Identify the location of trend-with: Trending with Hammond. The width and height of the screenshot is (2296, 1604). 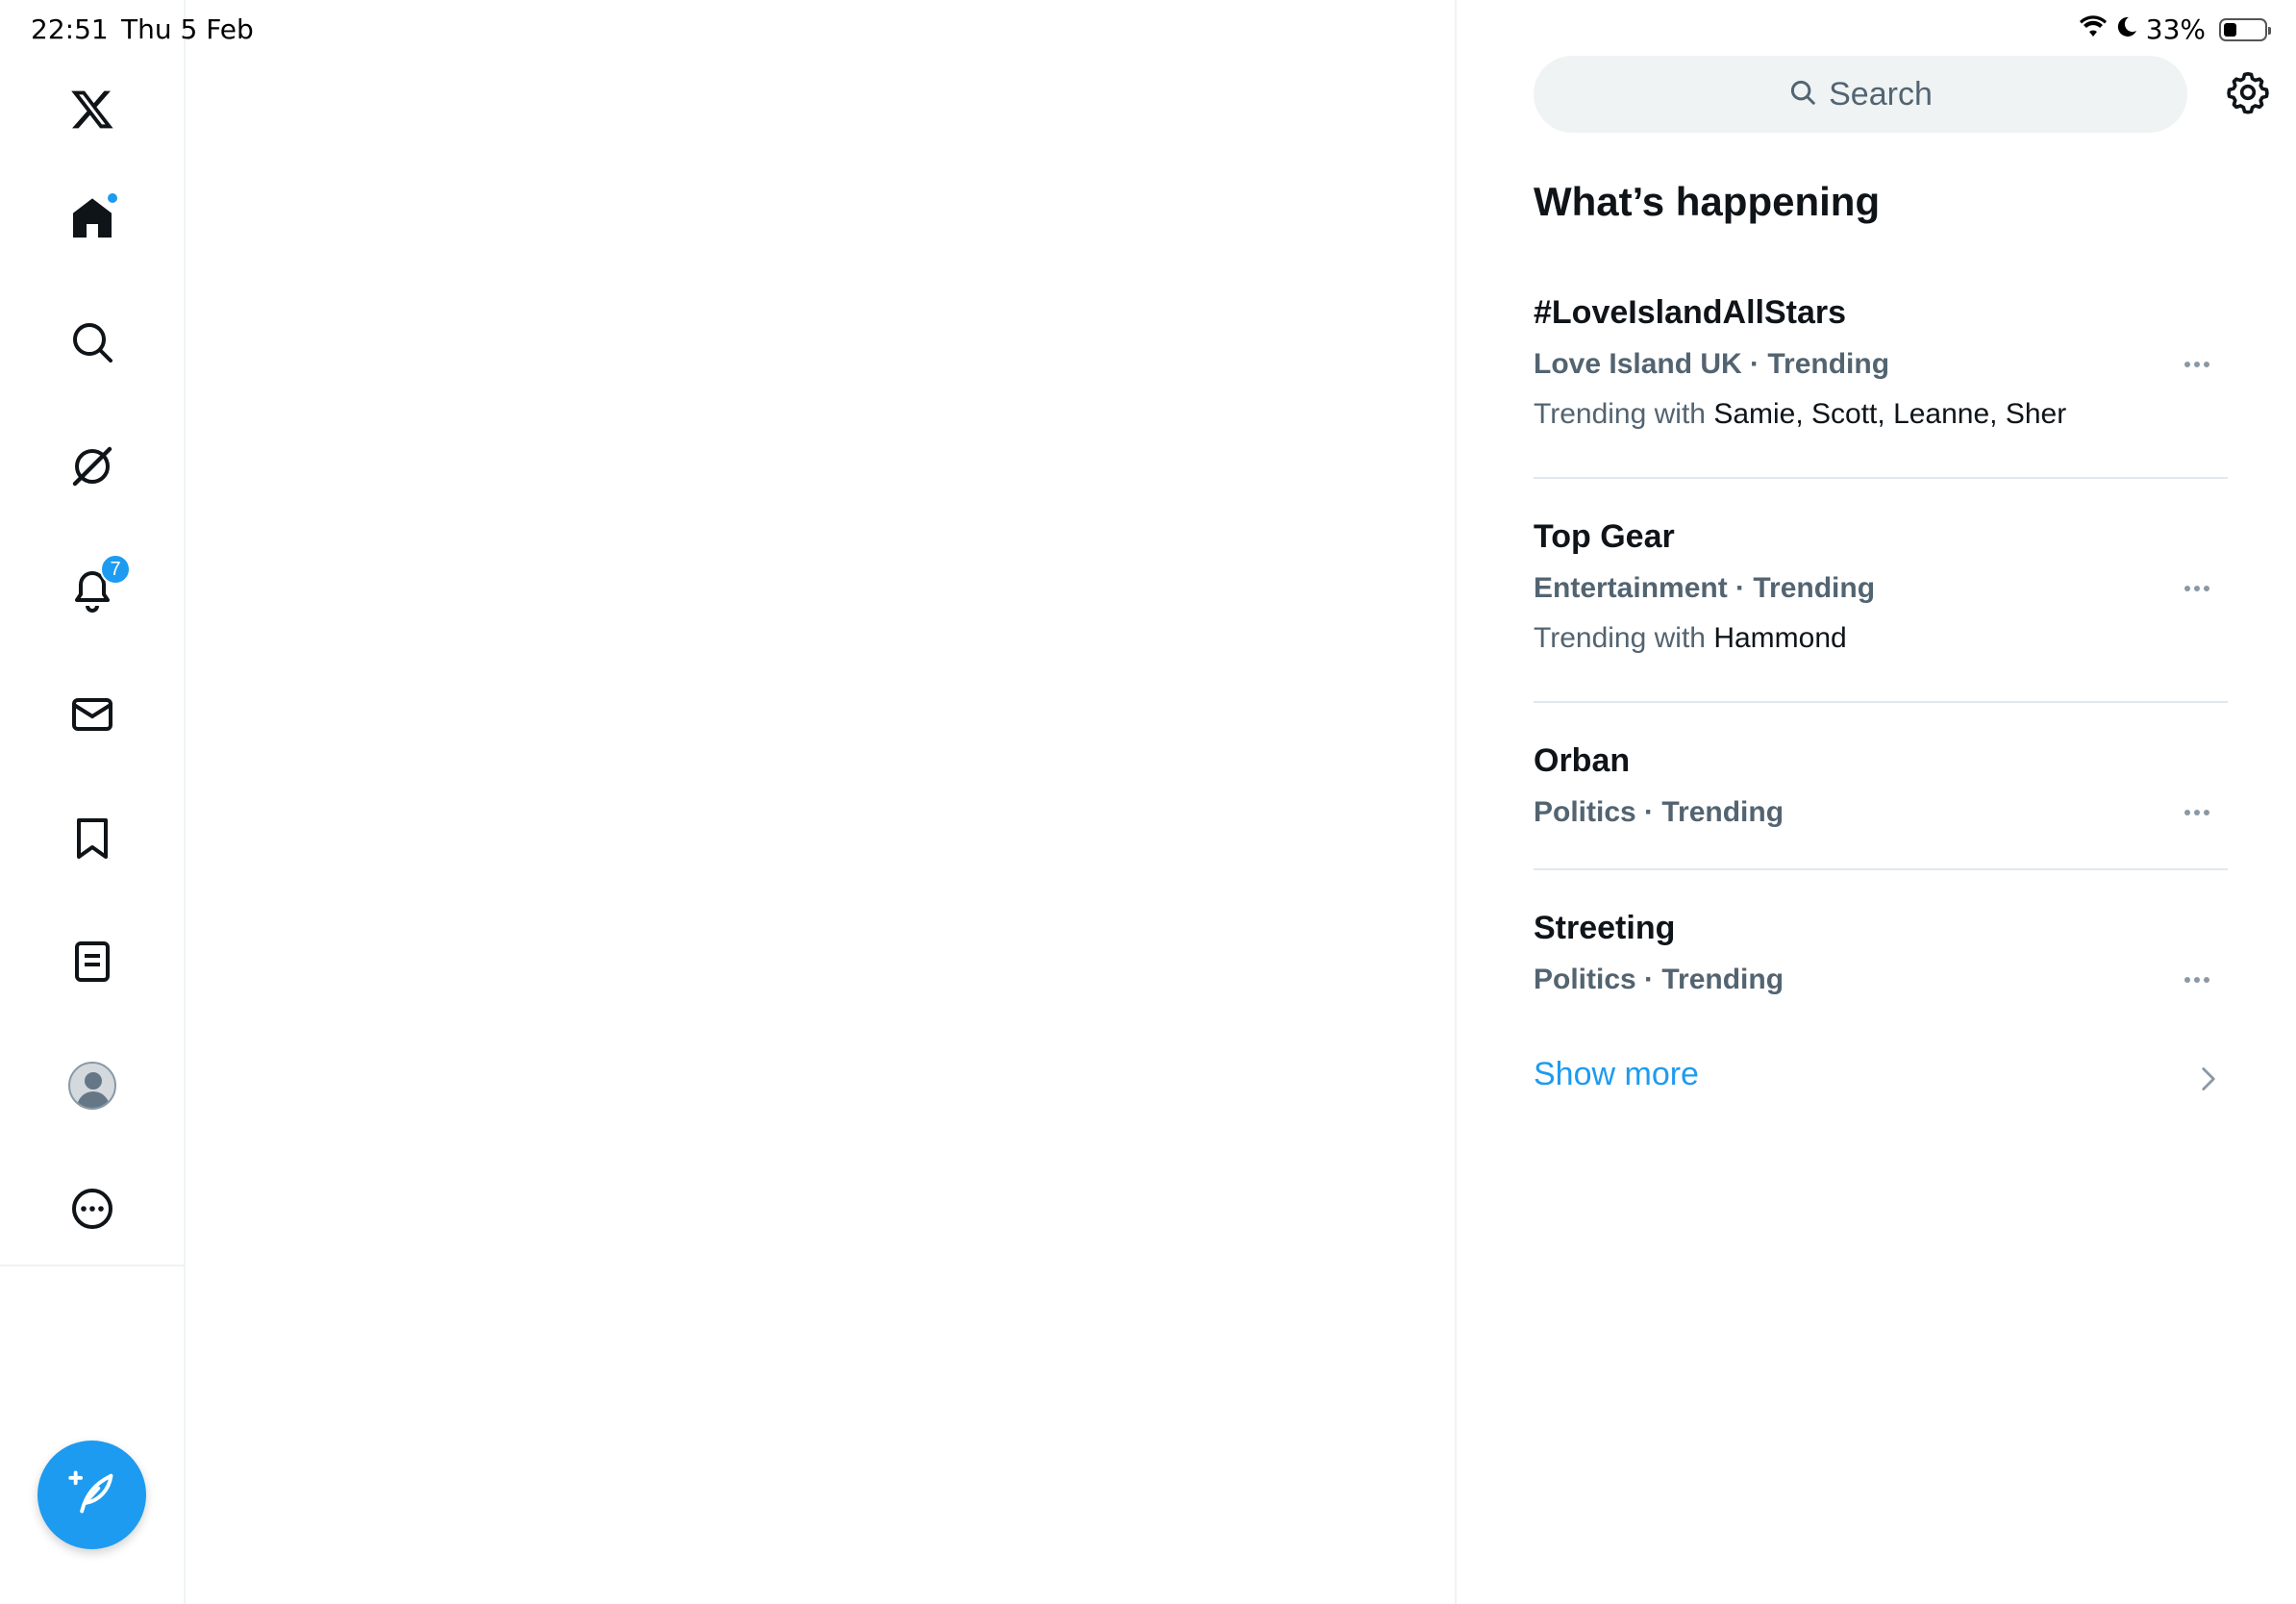
(1690, 638).